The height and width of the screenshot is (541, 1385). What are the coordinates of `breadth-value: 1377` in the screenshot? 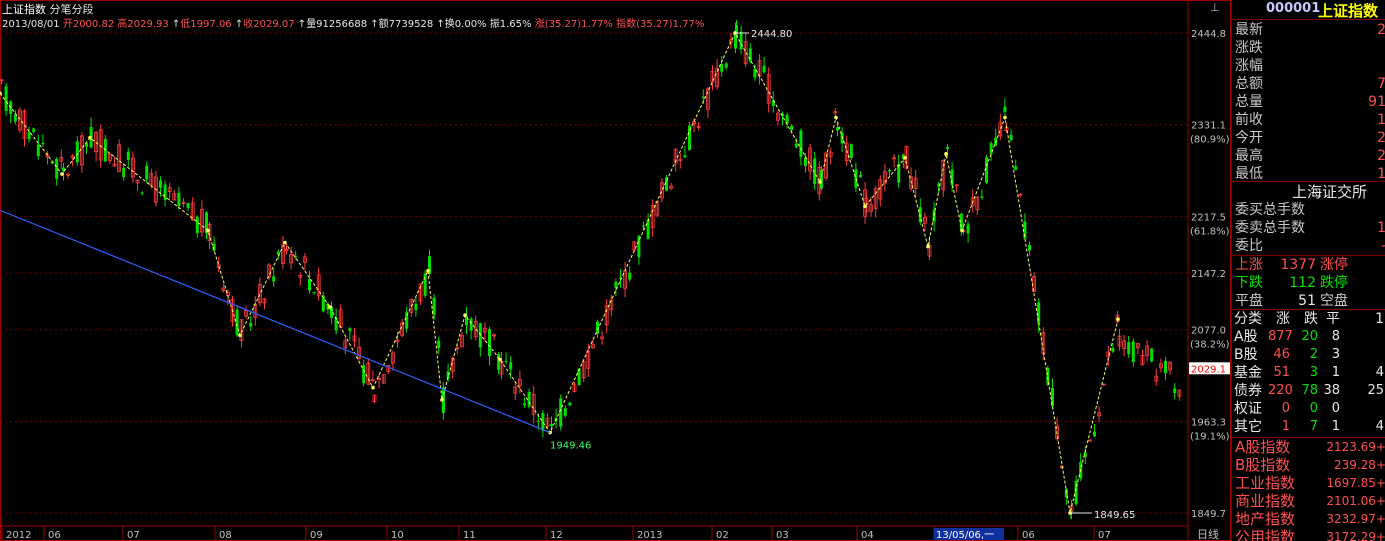 It's located at (1298, 265).